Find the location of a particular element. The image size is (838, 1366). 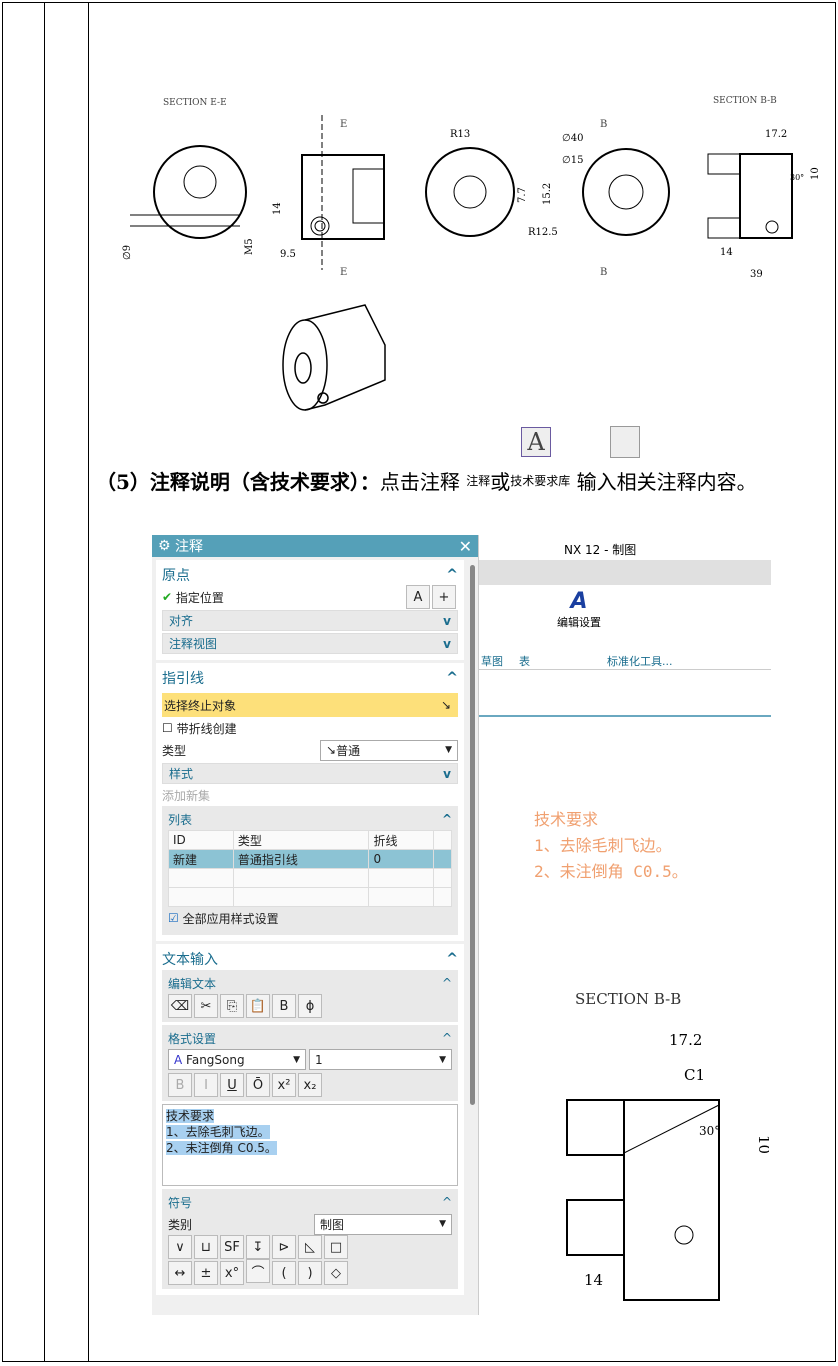

dim-10: 10 is located at coordinates (762, 1144).